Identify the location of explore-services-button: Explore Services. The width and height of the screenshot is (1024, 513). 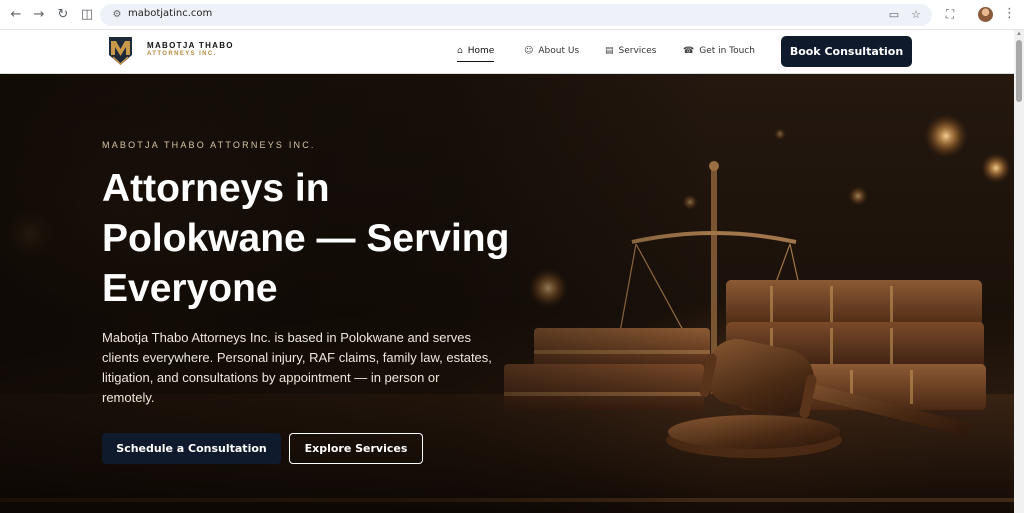
(356, 448).